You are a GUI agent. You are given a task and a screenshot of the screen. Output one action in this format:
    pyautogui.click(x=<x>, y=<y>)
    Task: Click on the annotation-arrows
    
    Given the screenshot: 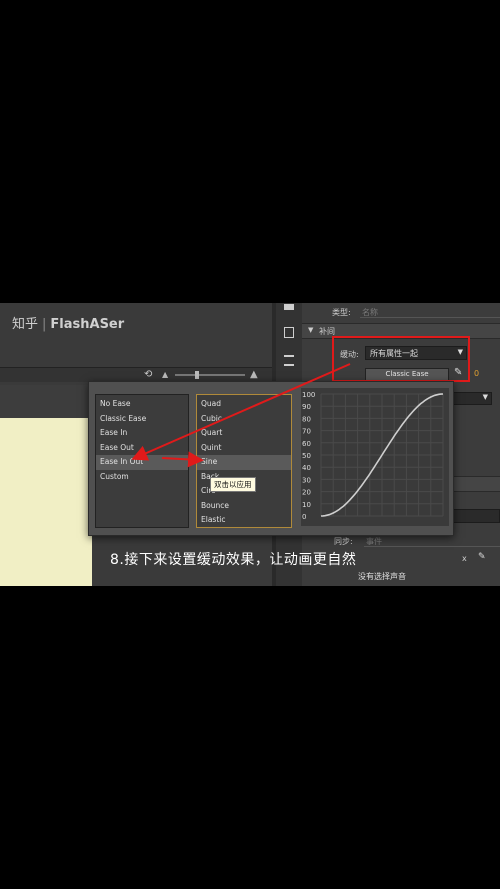 What is the action you would take?
    pyautogui.click(x=241, y=415)
    